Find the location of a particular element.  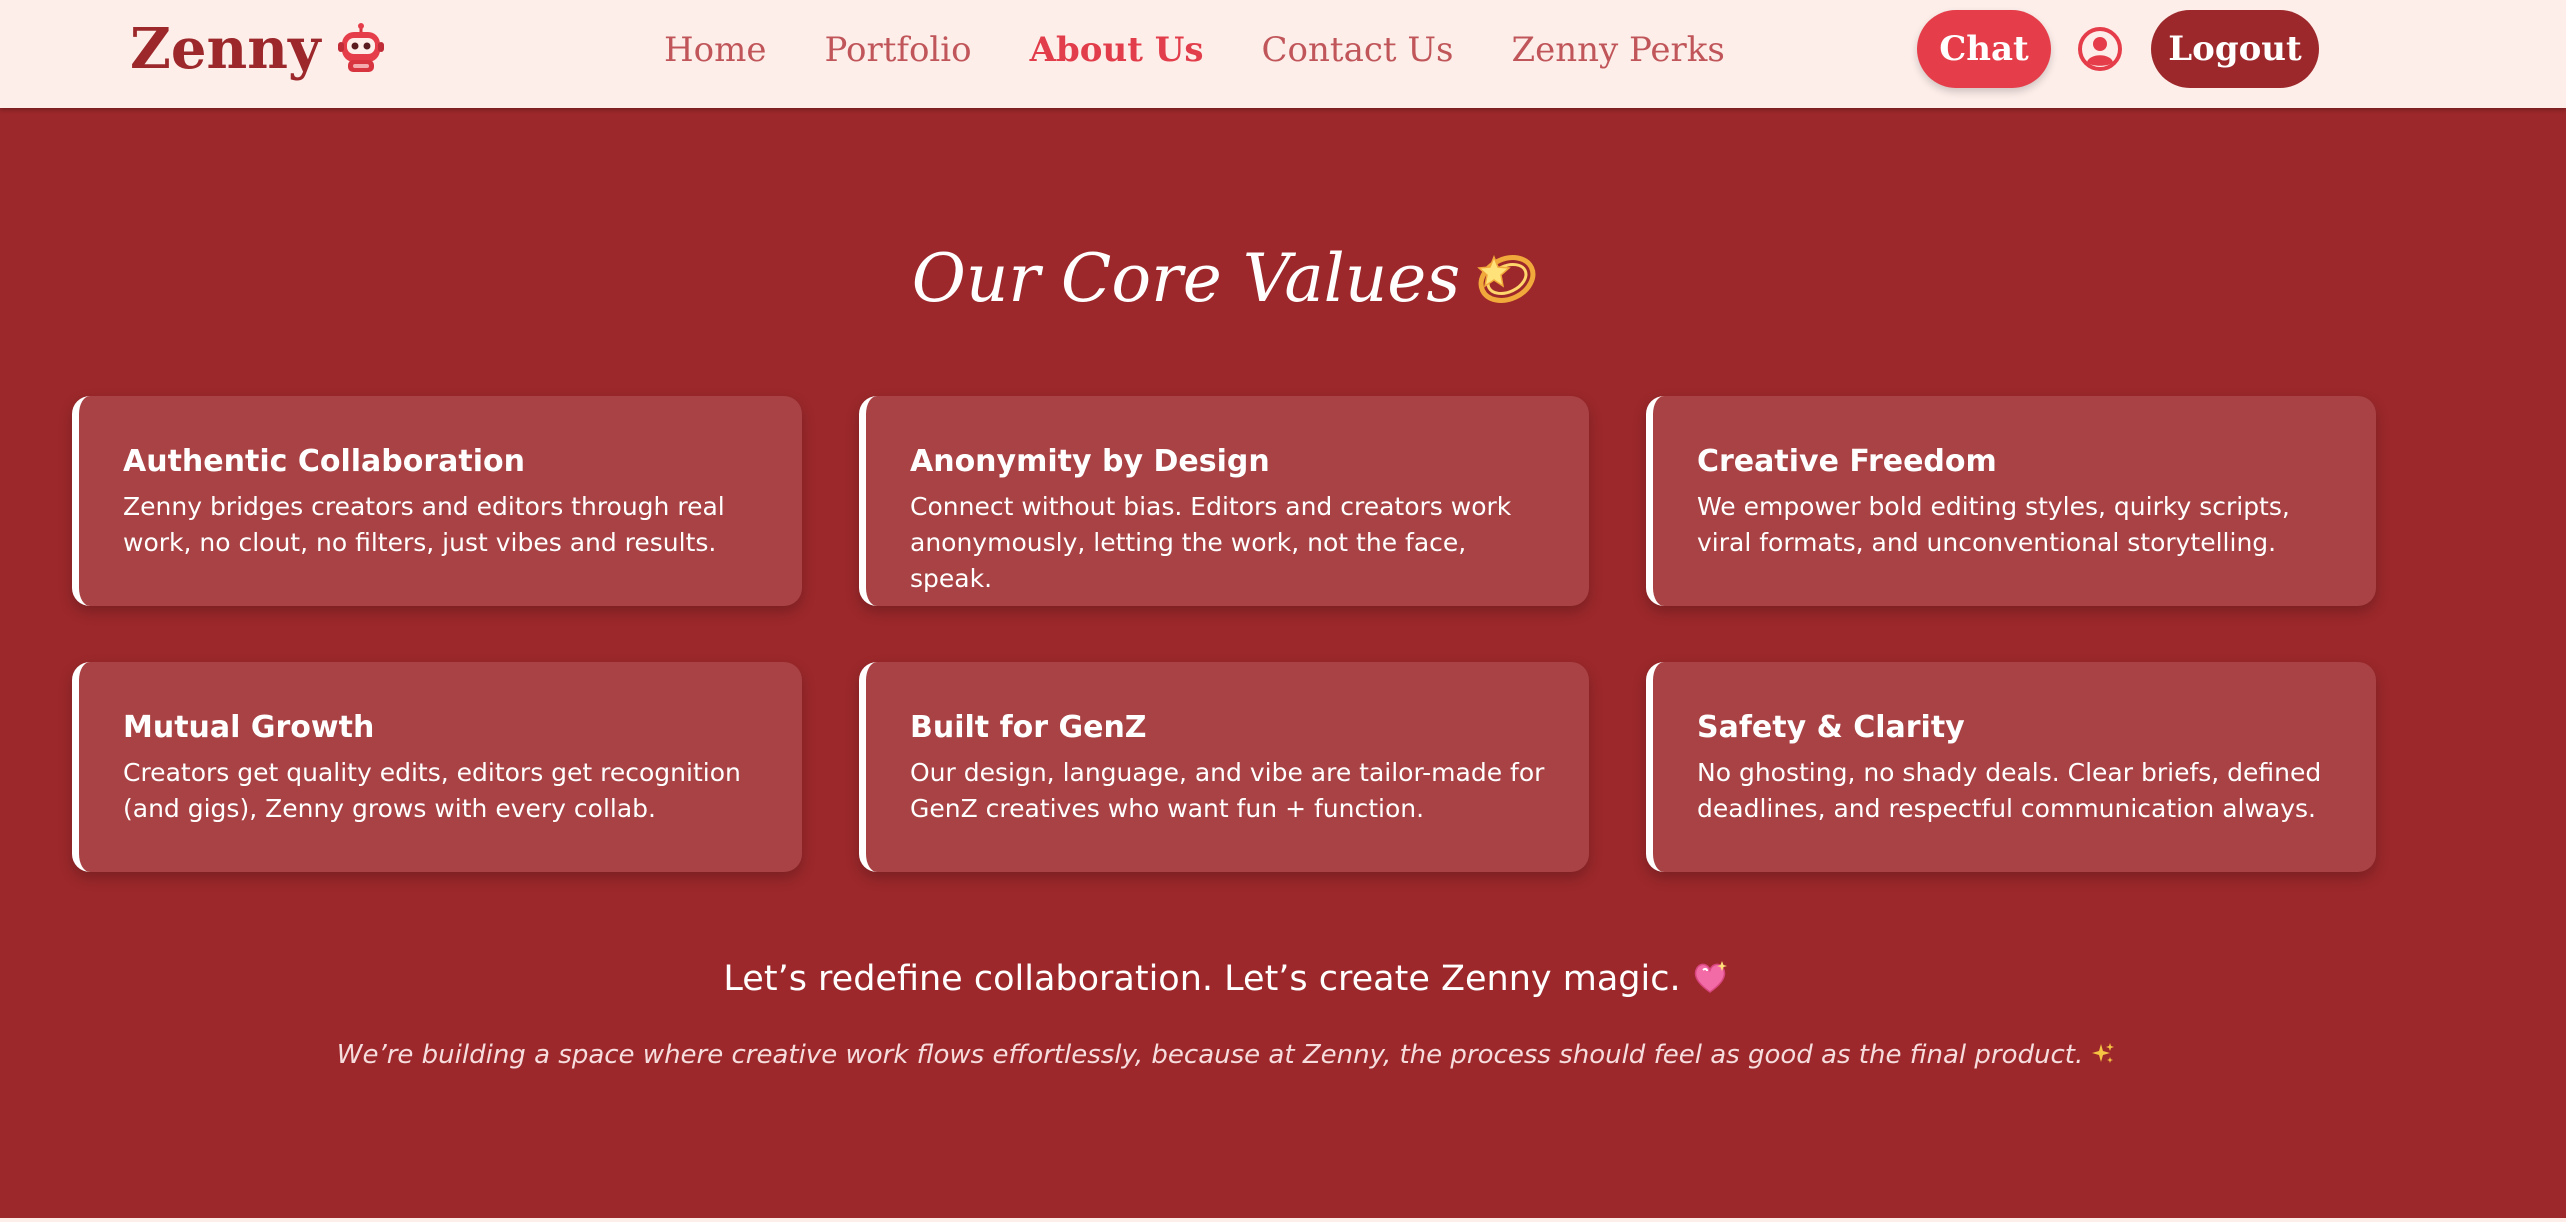

footer-edge is located at coordinates (1283, 1220).